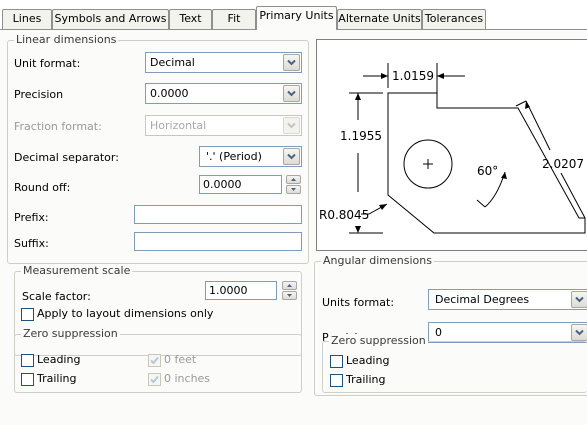  I want to click on tab-symbols-and-arrows: Symbols and Arrows, so click(110, 19).